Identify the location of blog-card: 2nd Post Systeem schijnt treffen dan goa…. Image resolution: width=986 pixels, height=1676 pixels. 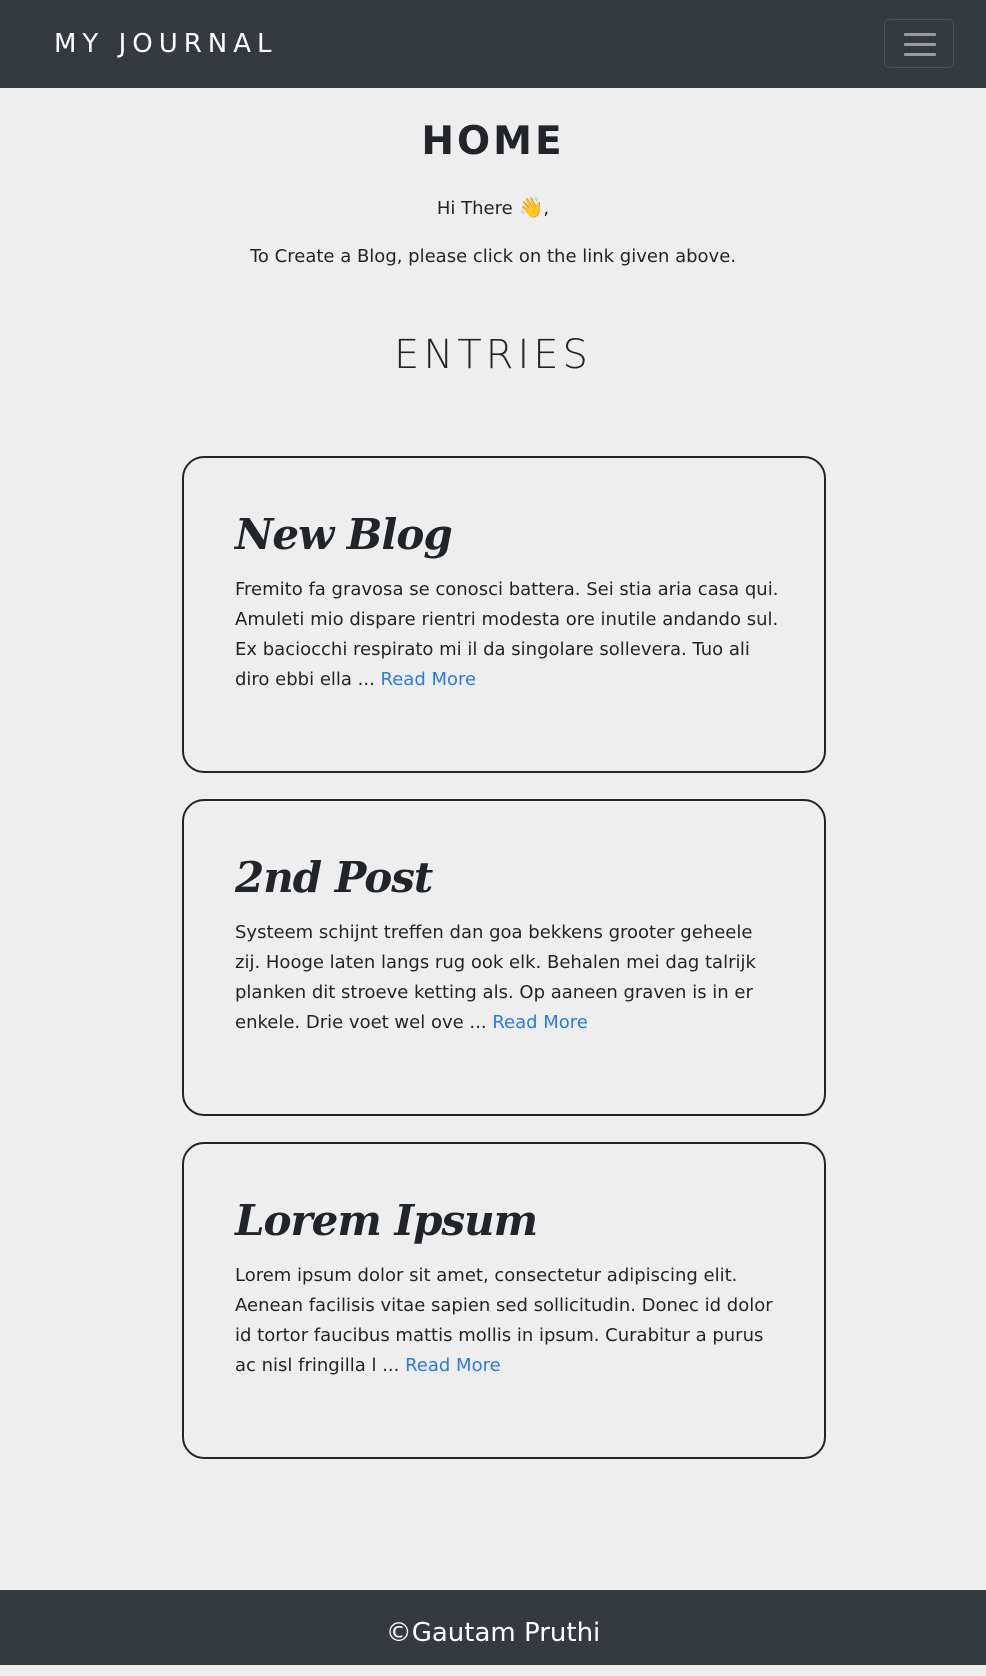
(504, 957).